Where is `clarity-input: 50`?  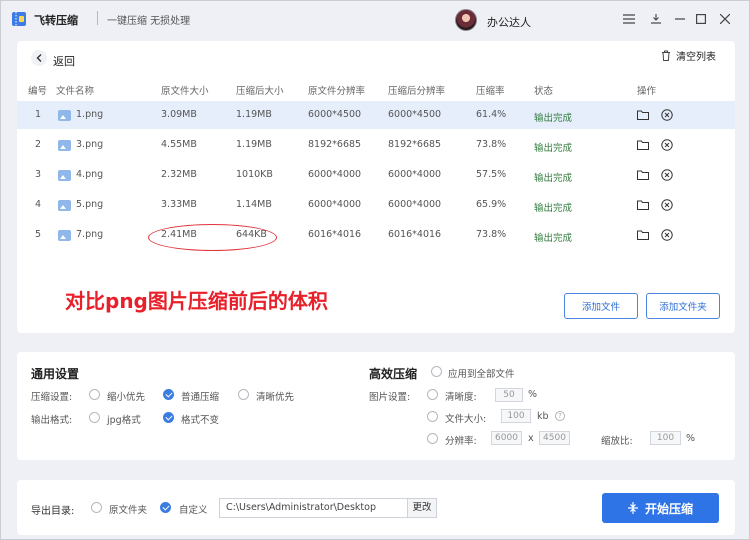 clarity-input: 50 is located at coordinates (509, 395).